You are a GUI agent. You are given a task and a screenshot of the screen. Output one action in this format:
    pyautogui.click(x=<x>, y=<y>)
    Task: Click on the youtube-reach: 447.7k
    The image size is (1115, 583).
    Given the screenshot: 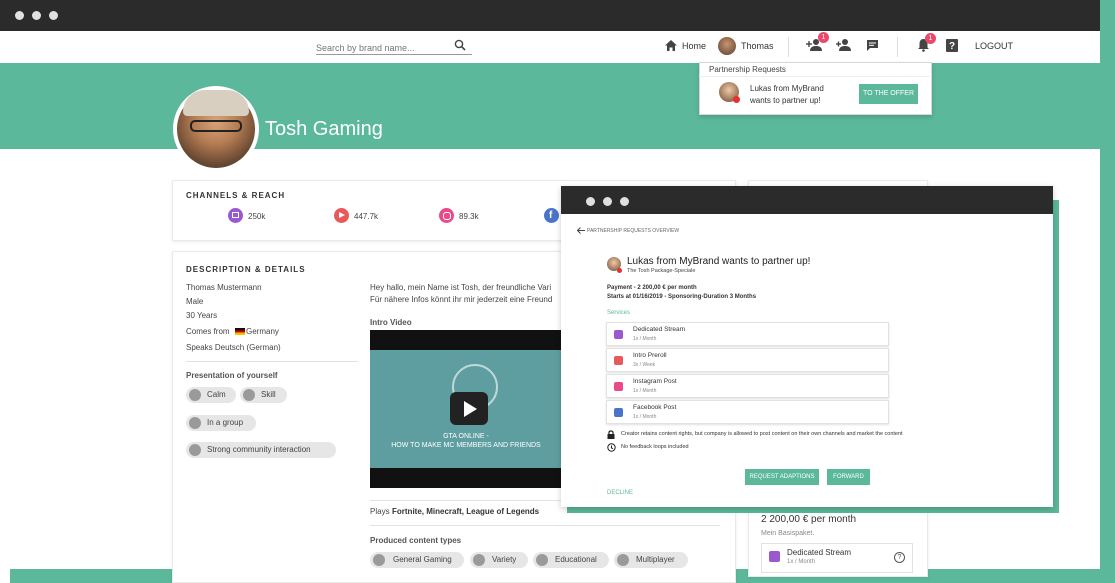 What is the action you would take?
    pyautogui.click(x=366, y=216)
    